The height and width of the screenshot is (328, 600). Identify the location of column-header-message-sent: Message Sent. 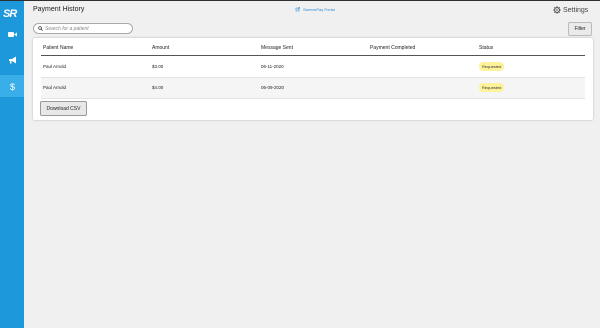
(277, 48).